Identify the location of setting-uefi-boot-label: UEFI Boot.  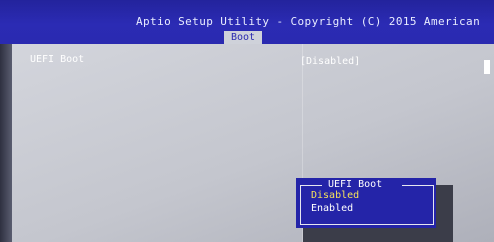
(57, 59).